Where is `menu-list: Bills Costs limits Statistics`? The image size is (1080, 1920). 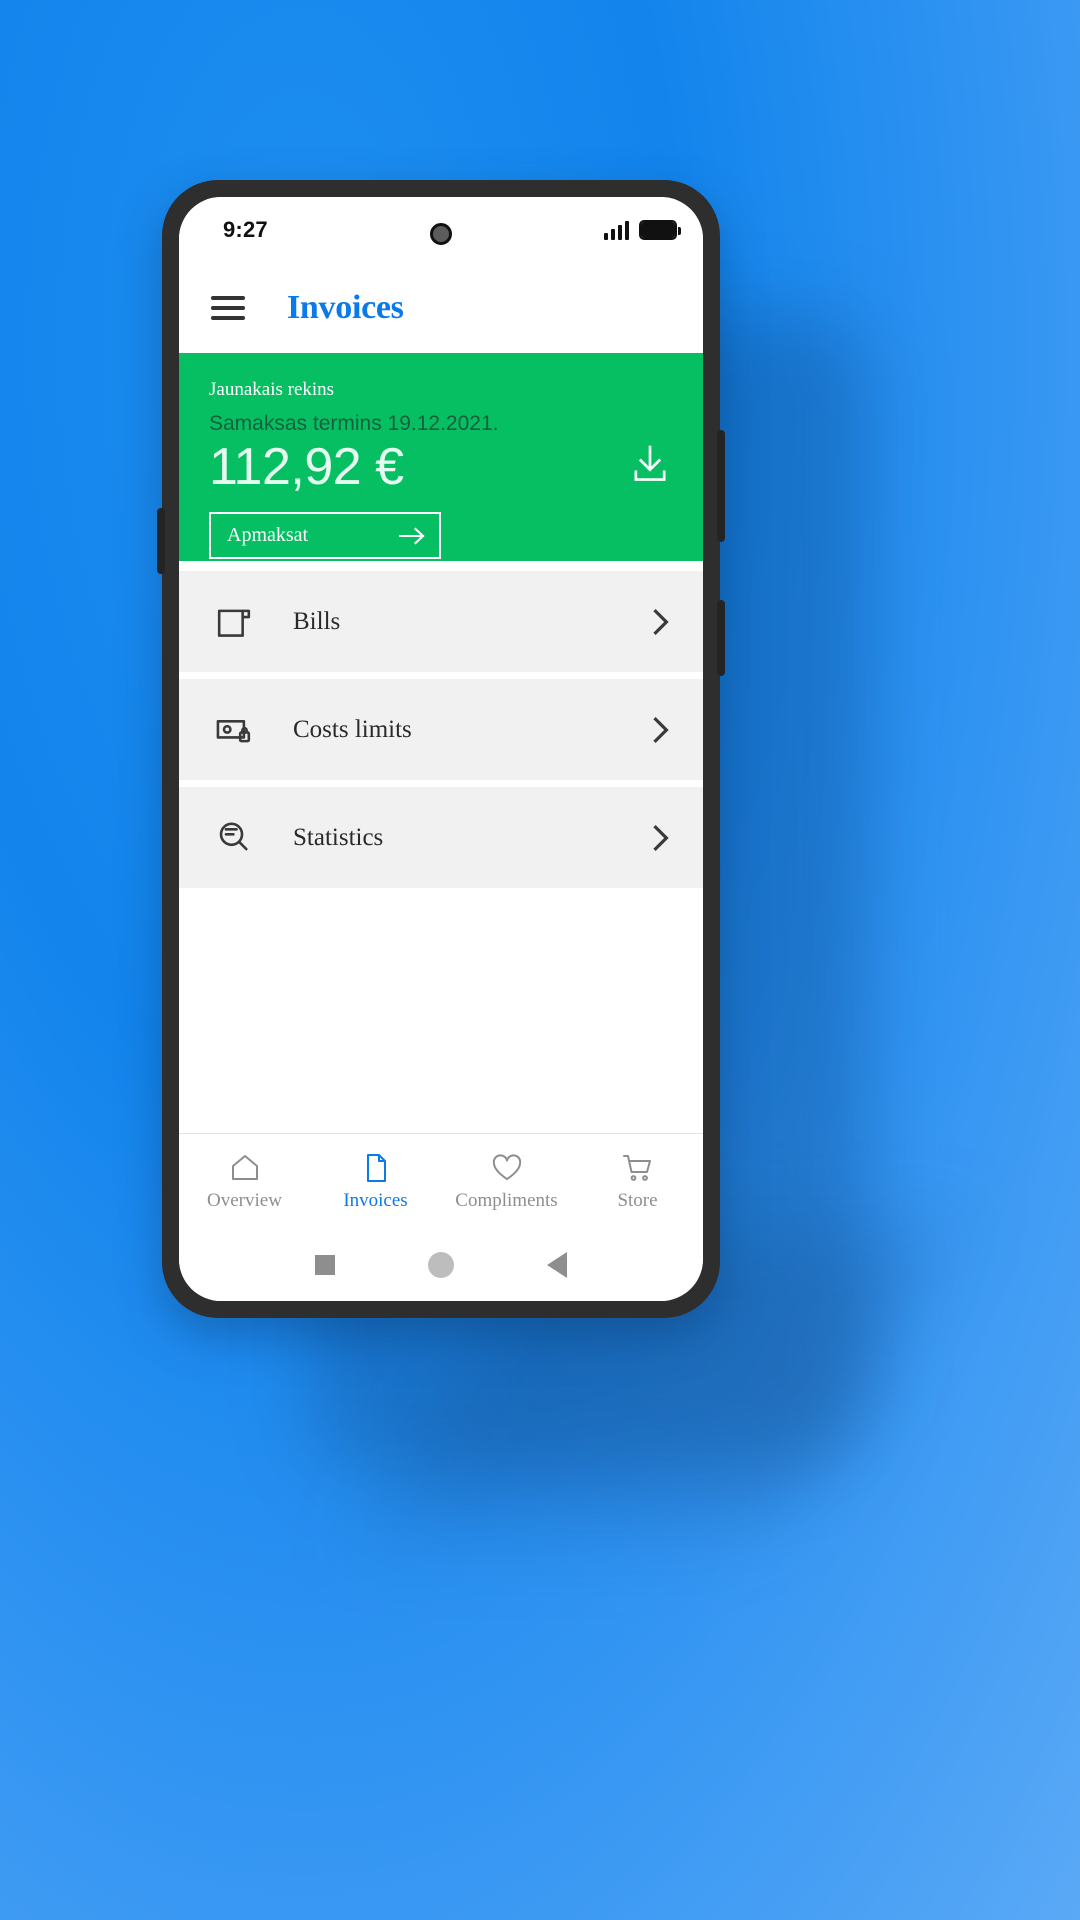 menu-list: Bills Costs limits Statistics is located at coordinates (441, 728).